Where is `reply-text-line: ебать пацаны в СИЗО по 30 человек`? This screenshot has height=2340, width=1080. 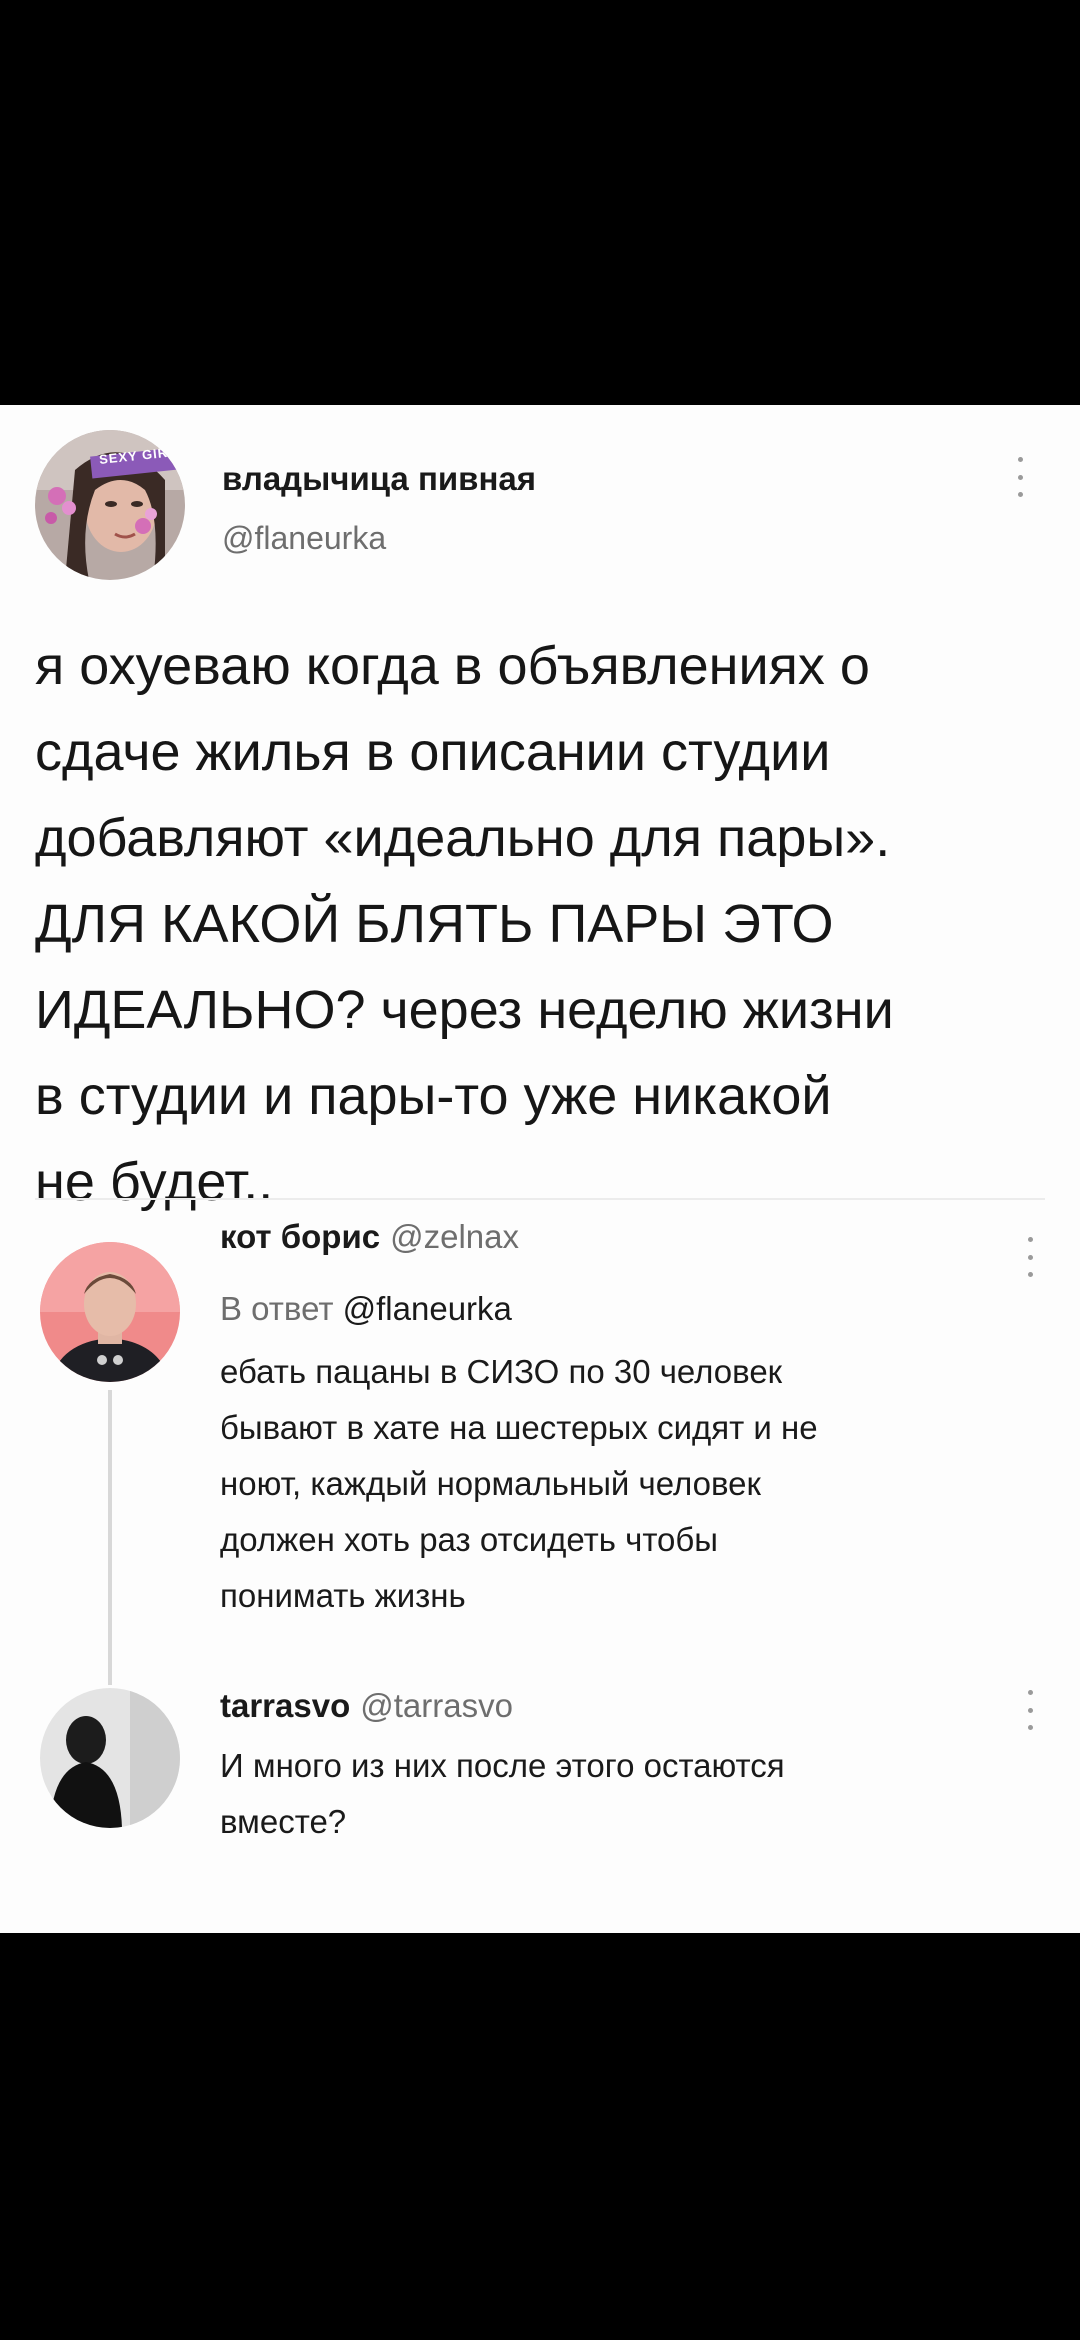 reply-text-line: ебать пацаны в СИЗО по 30 человек is located at coordinates (501, 1371).